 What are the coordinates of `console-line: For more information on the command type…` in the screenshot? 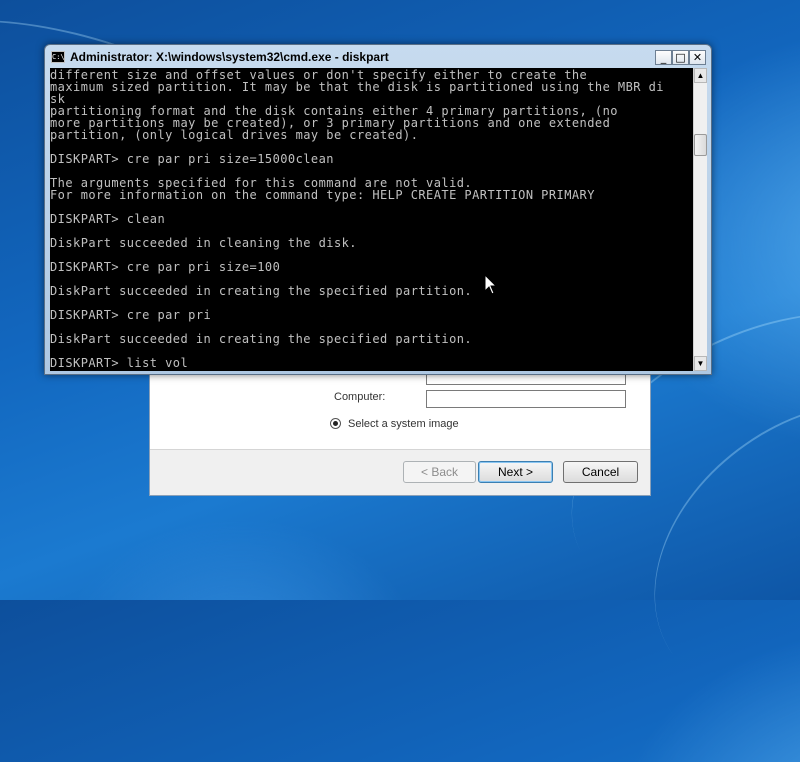 It's located at (322, 195).